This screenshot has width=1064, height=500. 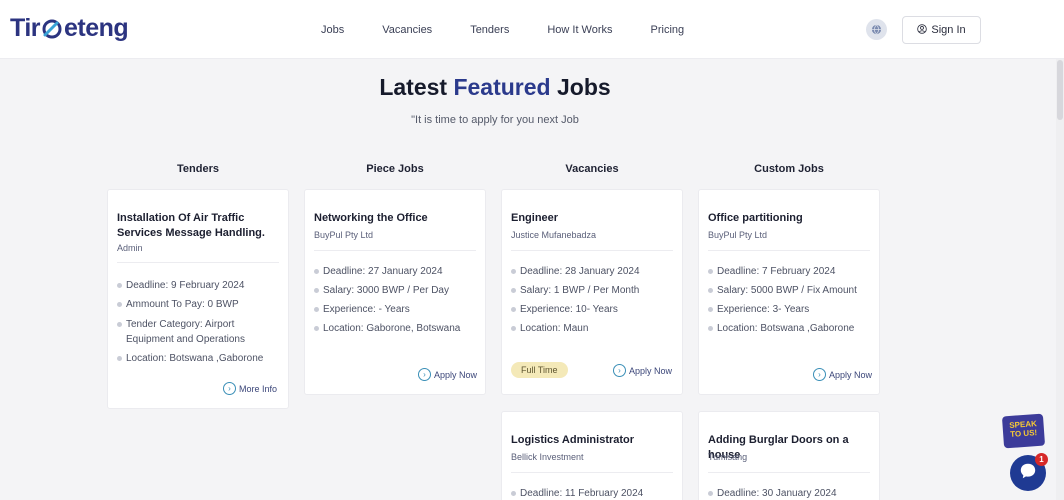 I want to click on globe-icon, so click(x=876, y=29).